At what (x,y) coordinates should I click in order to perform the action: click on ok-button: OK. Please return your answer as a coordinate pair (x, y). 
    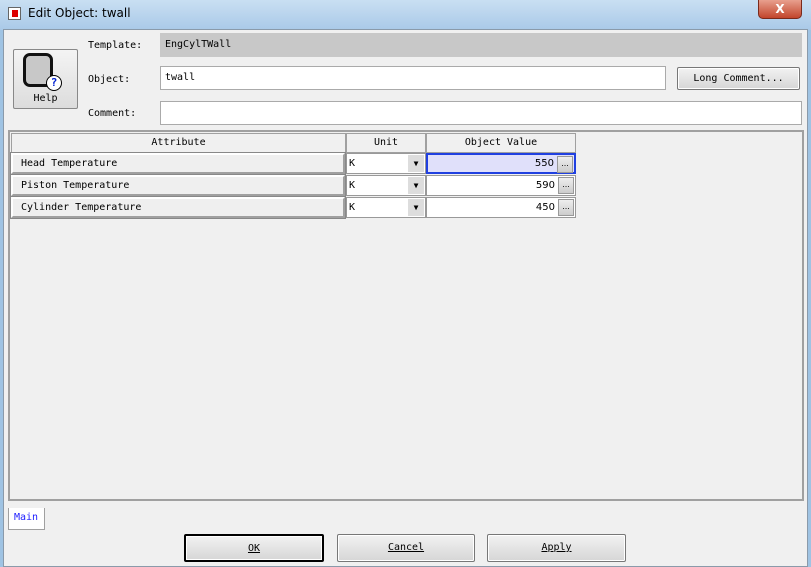
    Looking at the image, I should click on (254, 548).